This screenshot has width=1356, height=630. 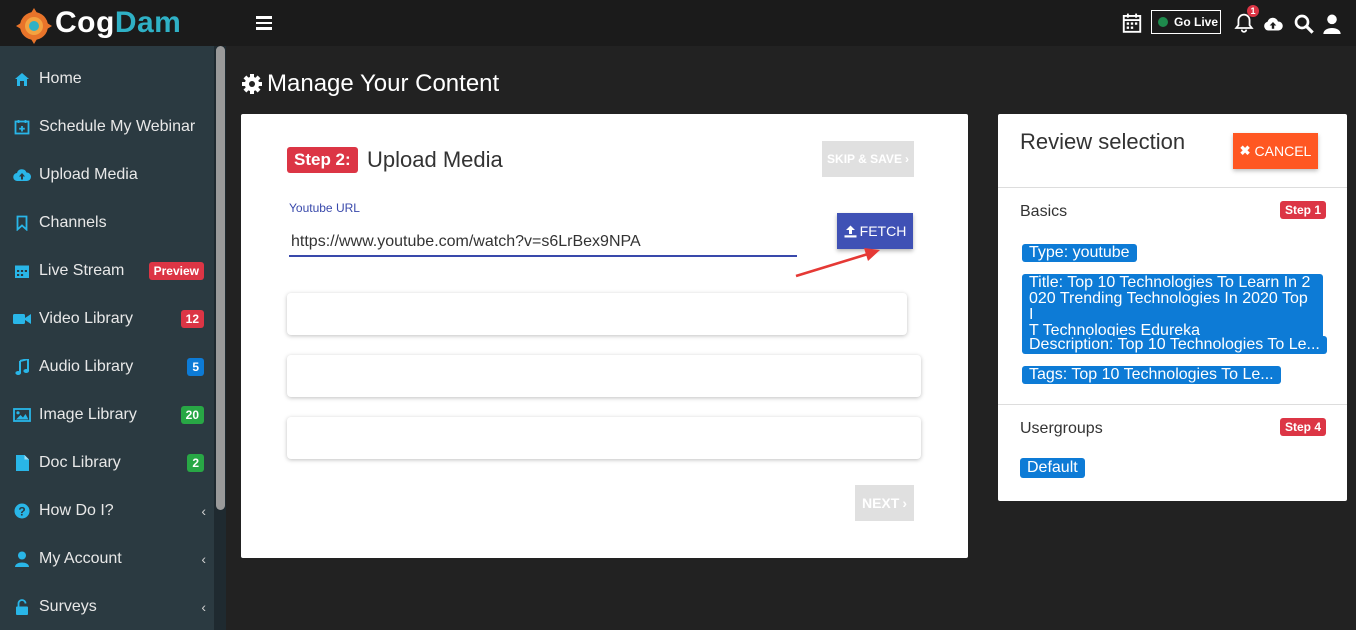 What do you see at coordinates (1245, 150) in the screenshot?
I see `close-icon: ✖` at bounding box center [1245, 150].